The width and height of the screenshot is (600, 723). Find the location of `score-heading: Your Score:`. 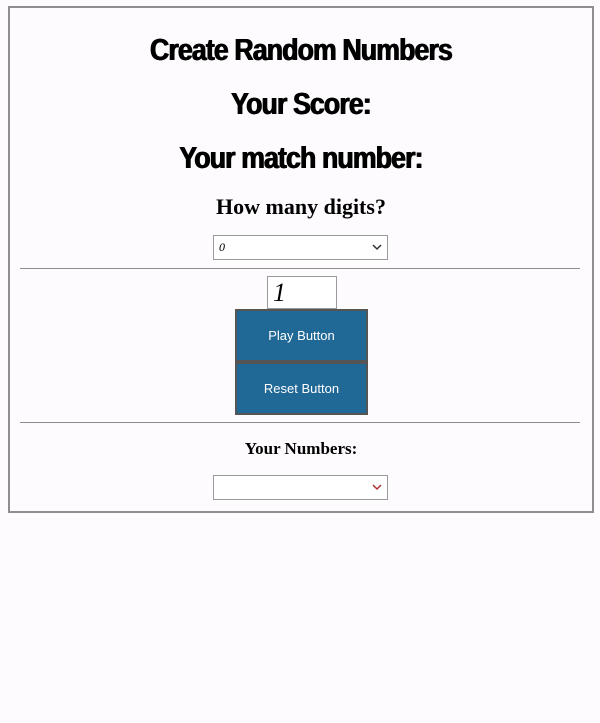

score-heading: Your Score: is located at coordinates (301, 103).